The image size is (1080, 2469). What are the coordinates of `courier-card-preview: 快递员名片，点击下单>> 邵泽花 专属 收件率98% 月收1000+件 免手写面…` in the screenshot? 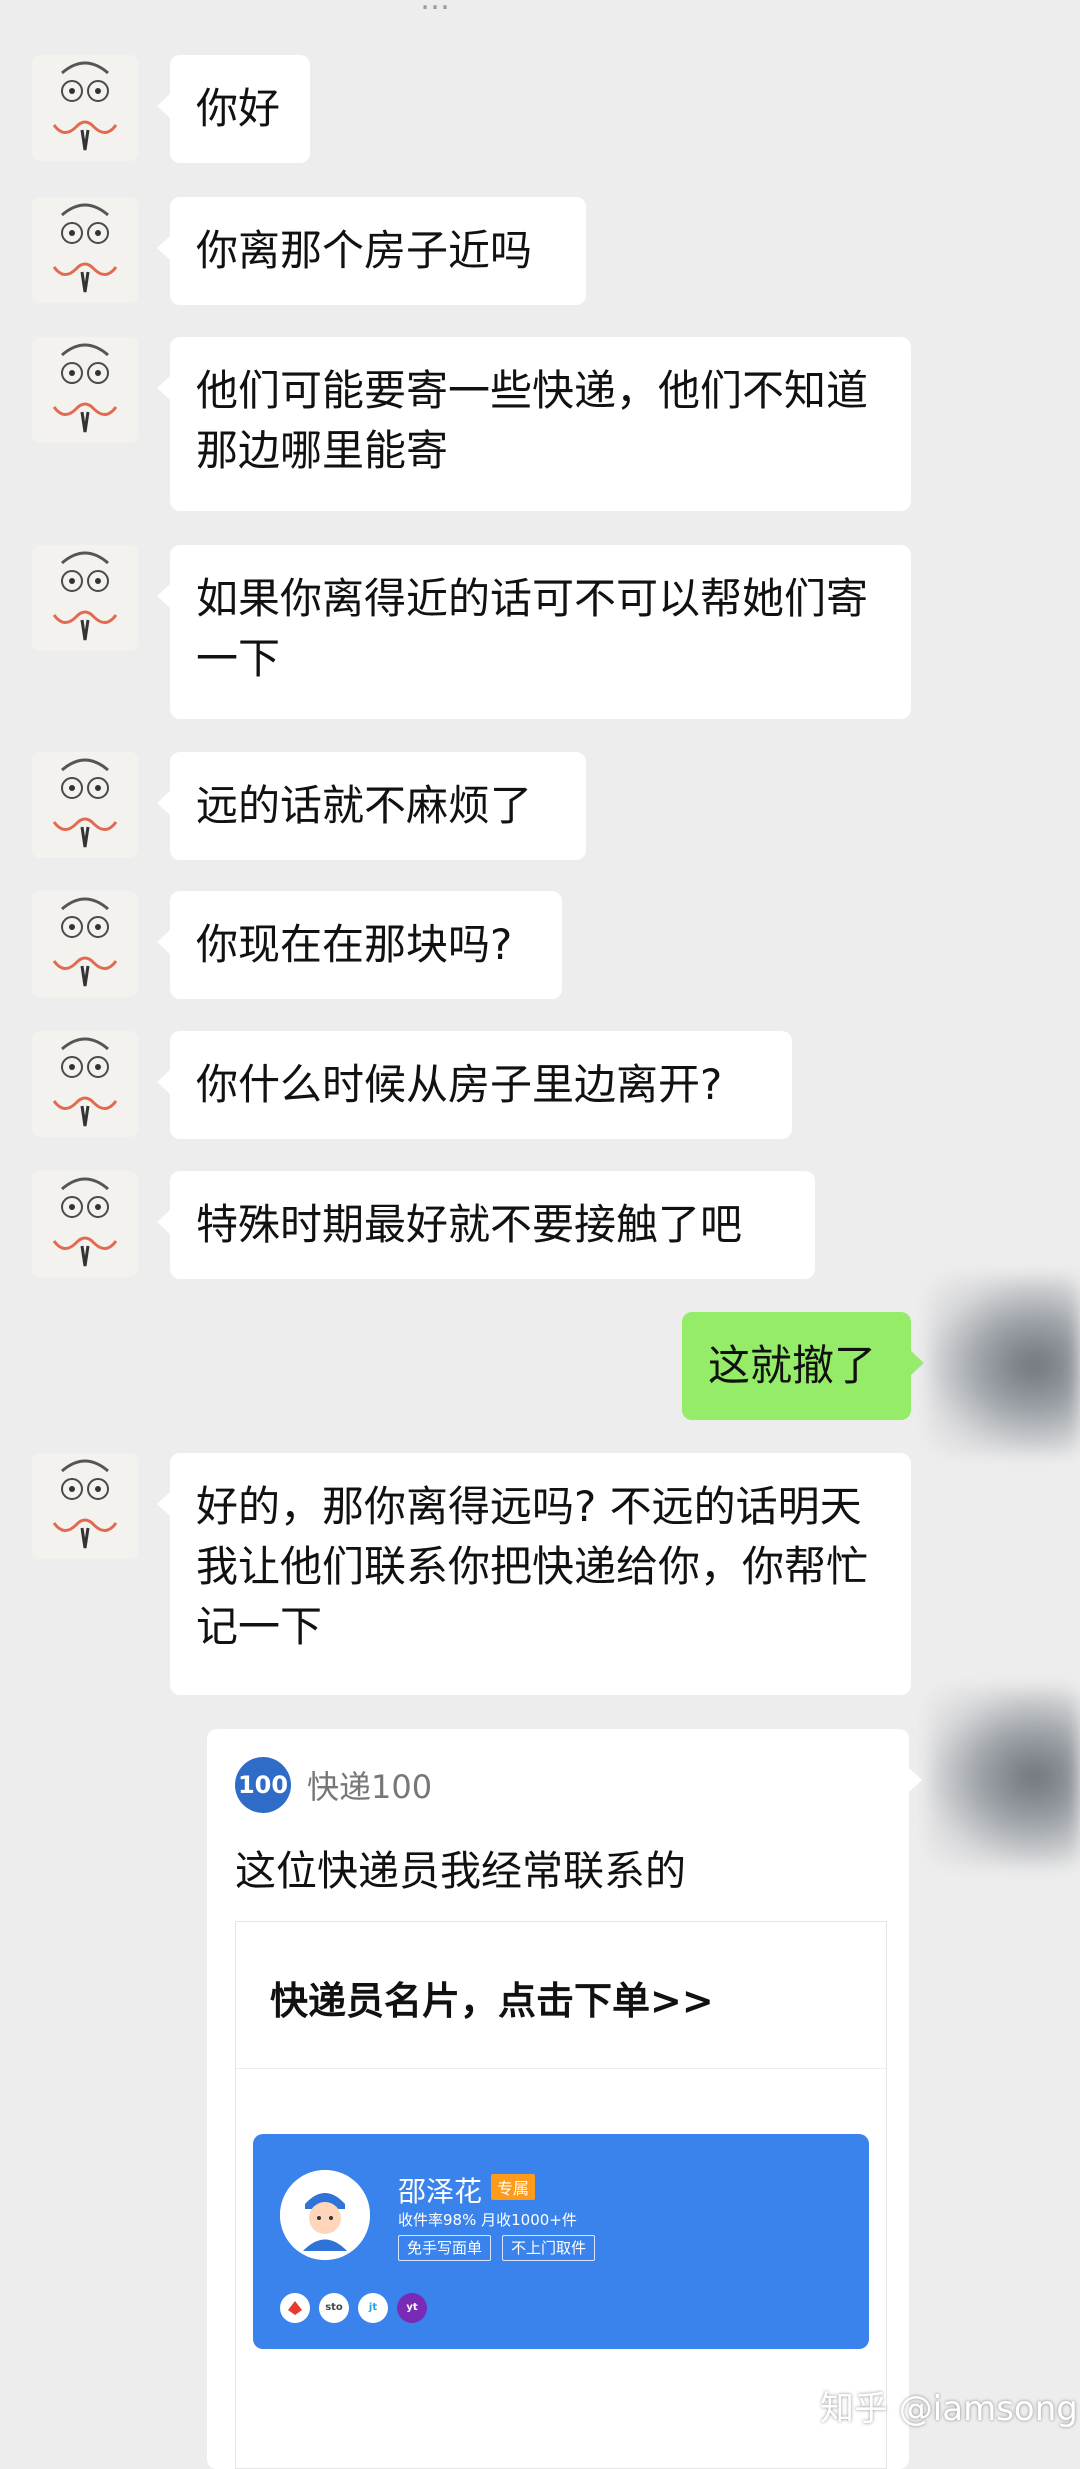 It's located at (561, 2195).